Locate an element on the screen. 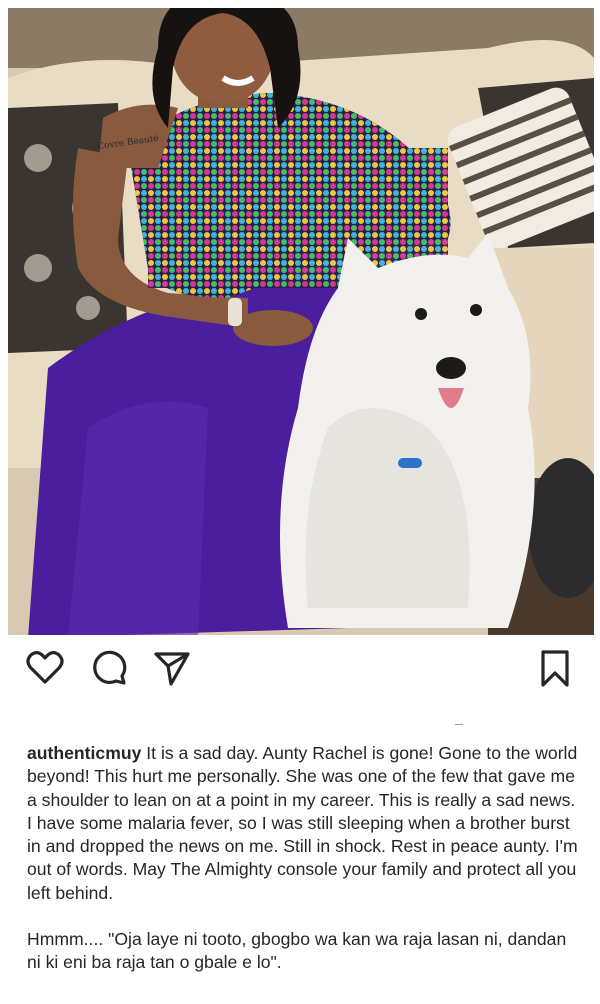 The height and width of the screenshot is (1004, 600). like-button is located at coordinates (45, 668).